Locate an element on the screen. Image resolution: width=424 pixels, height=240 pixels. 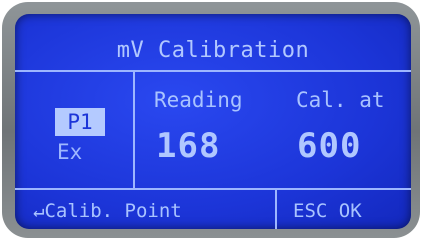
screen-title: mV Calibration is located at coordinates (213, 50).